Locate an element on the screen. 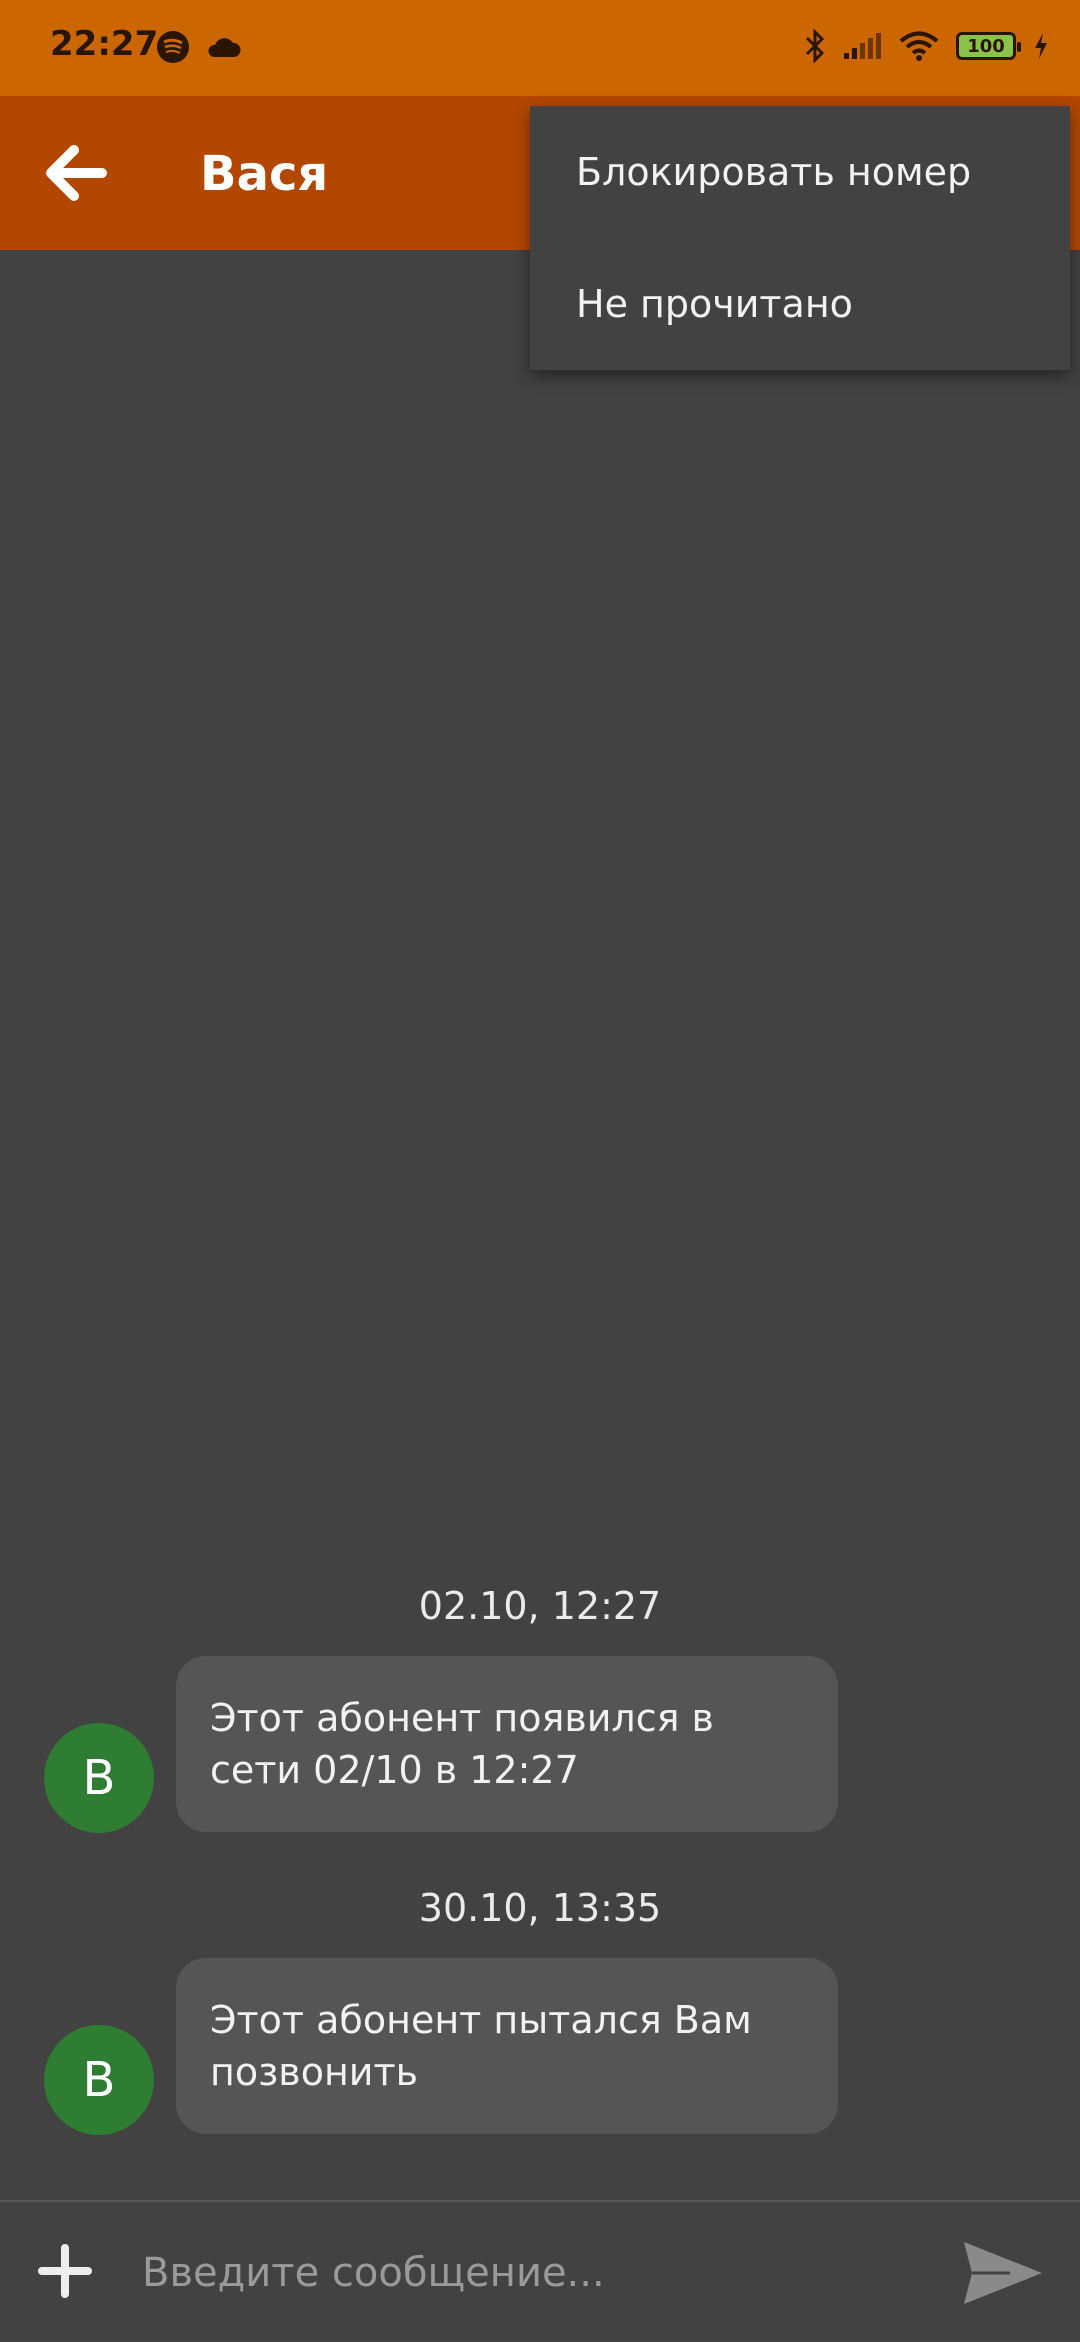 The height and width of the screenshot is (2342, 1080). plus-icon is located at coordinates (65, 2271).